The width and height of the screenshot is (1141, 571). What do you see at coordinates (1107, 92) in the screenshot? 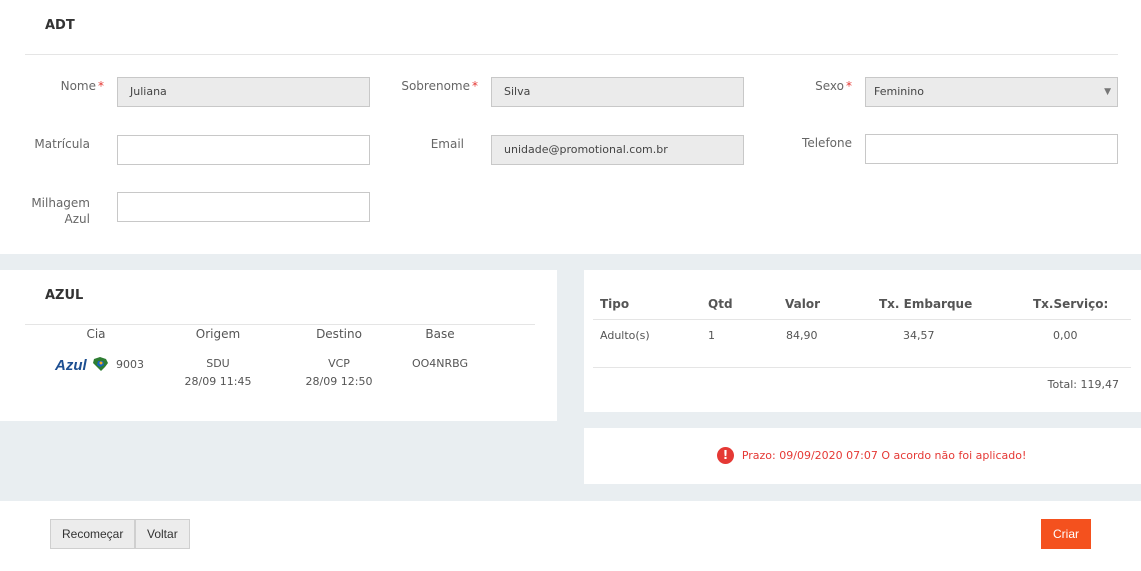
I see `chevron-down-icon: ▼` at bounding box center [1107, 92].